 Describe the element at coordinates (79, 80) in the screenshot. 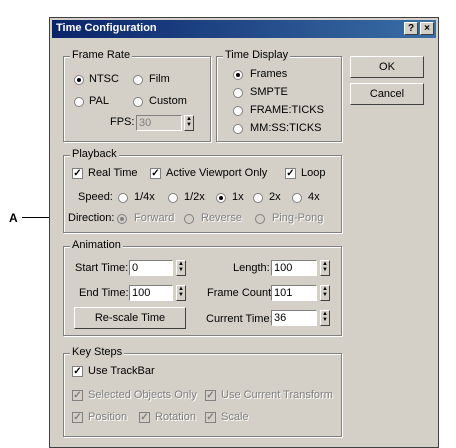

I see `radio-ntsc` at that location.